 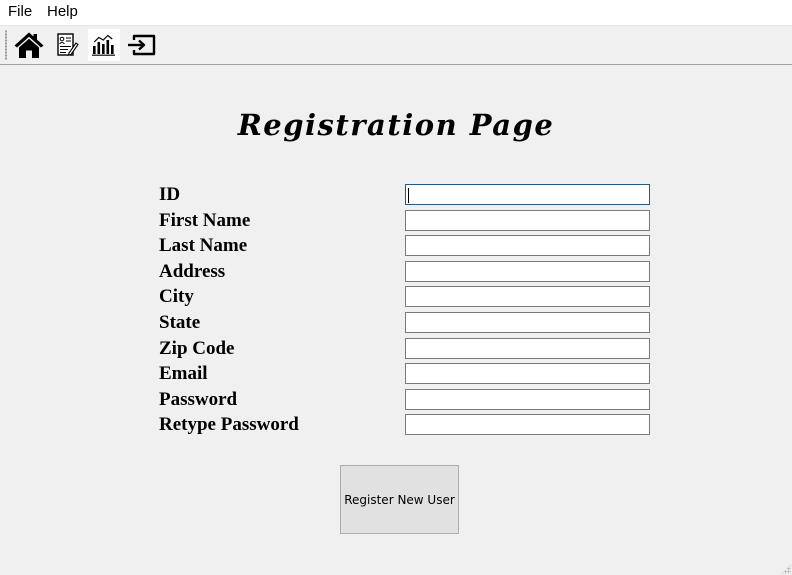 I want to click on retype-password-label: Retype Password, so click(x=229, y=424).